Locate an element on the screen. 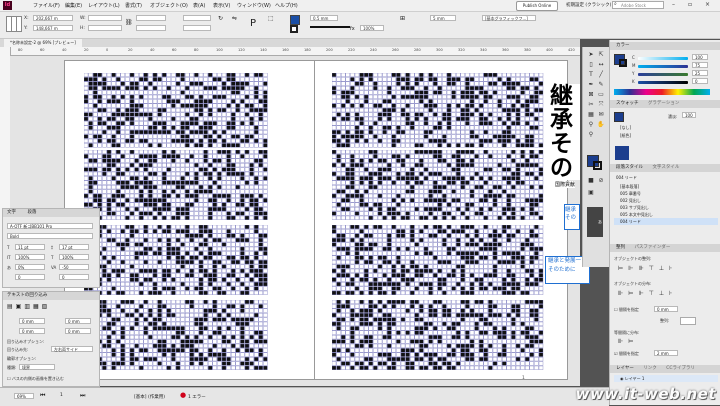 This screenshot has height=406, width=720. menu-window: ウィンドウ(W) is located at coordinates (254, 5).